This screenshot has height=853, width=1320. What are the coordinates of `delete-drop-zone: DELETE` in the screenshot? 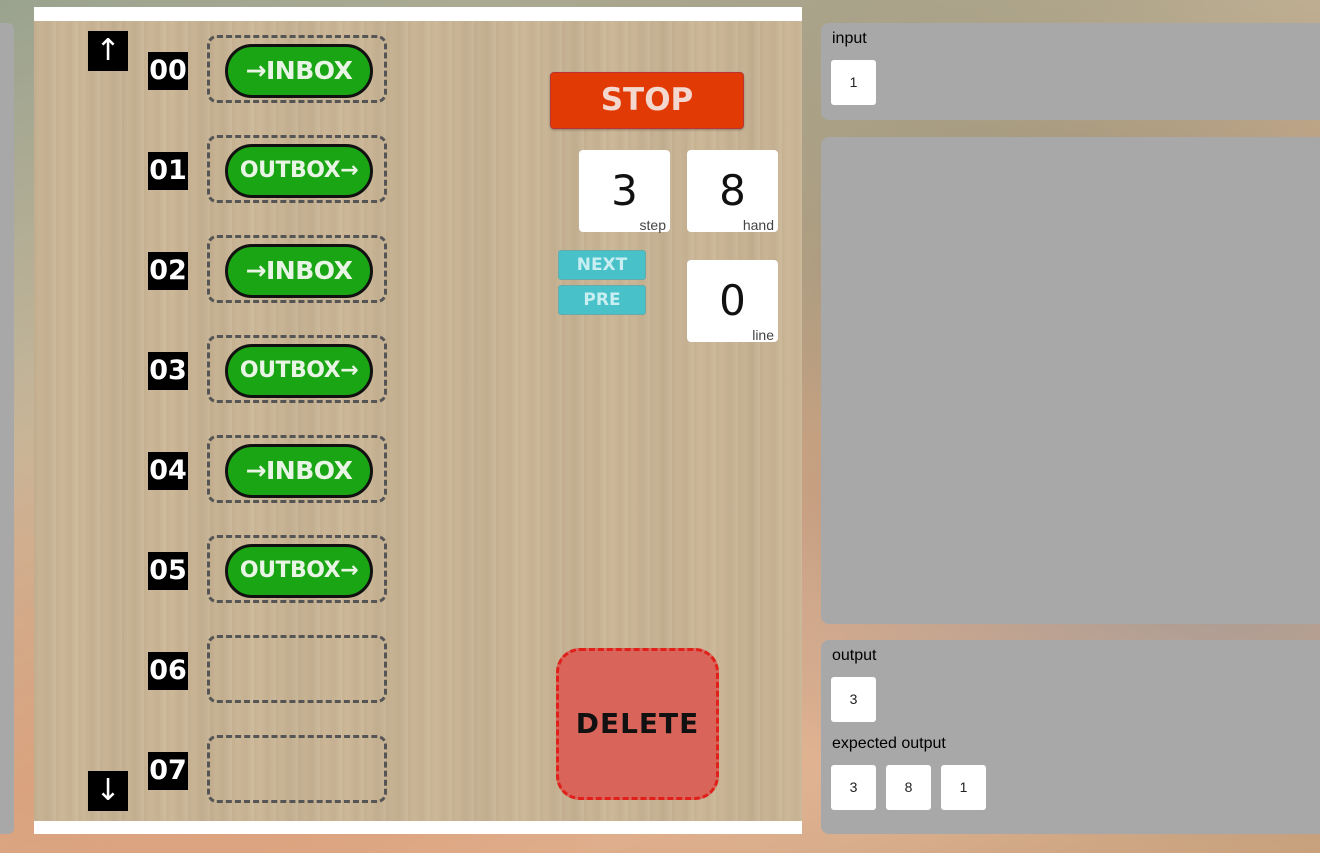 It's located at (637, 724).